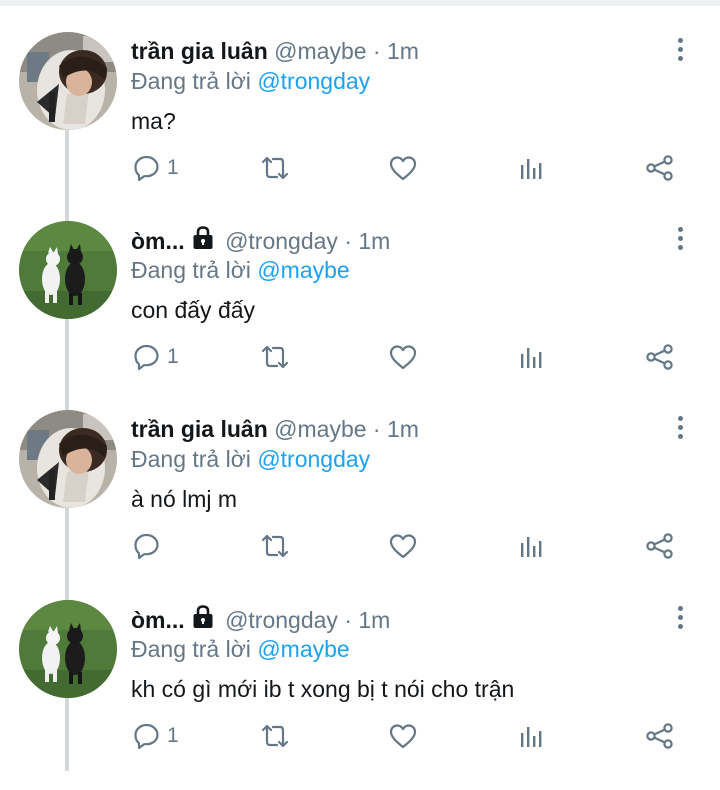 The image size is (720, 790). Describe the element at coordinates (323, 689) in the screenshot. I see `tweet-text: kh có gì mới ib t xong bị t nói cho trận` at that location.